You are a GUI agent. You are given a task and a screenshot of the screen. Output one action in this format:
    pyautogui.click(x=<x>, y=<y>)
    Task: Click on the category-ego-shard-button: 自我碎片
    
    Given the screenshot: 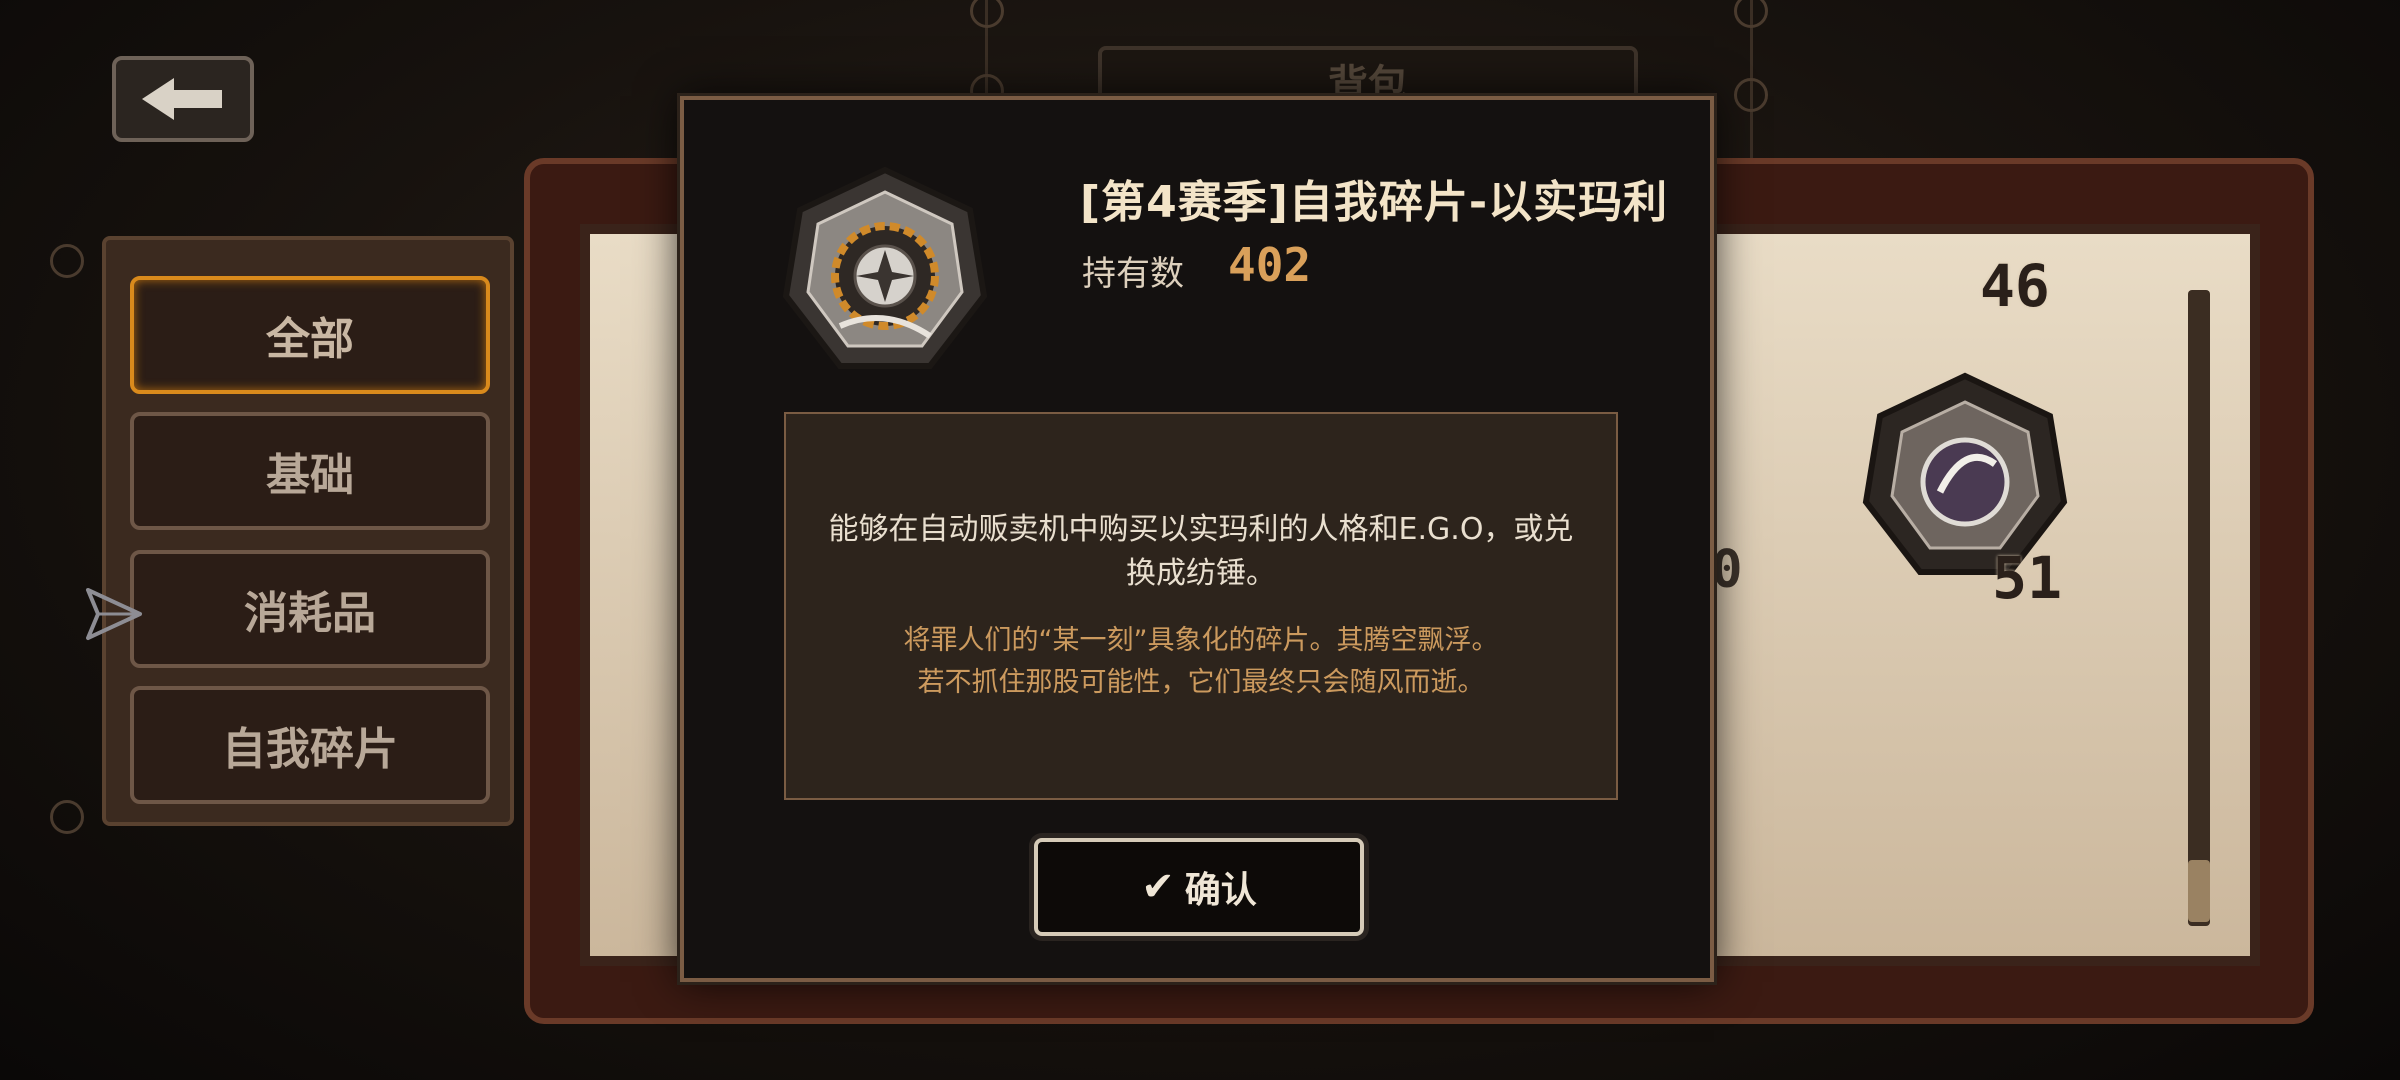 What is the action you would take?
    pyautogui.click(x=310, y=745)
    